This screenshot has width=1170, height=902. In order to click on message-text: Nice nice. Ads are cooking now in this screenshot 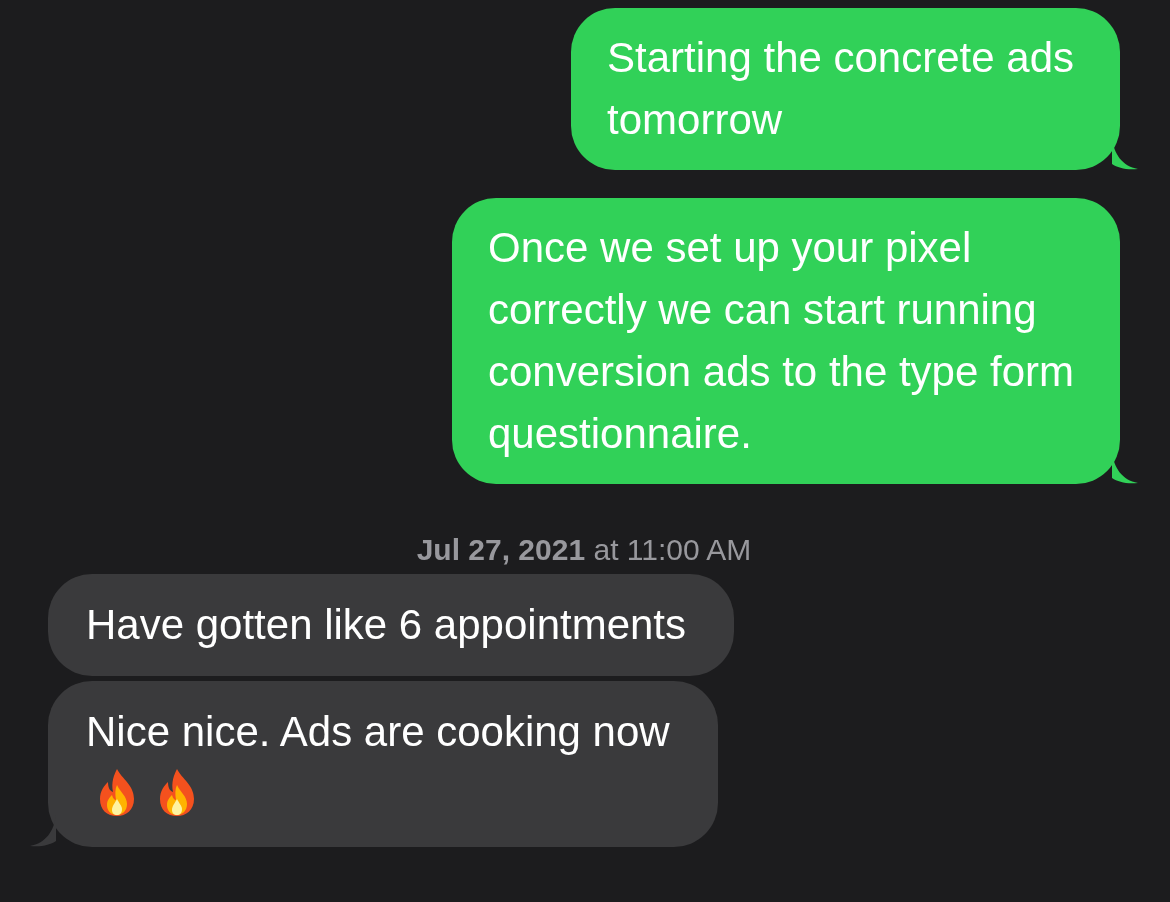, I will do `click(378, 732)`.